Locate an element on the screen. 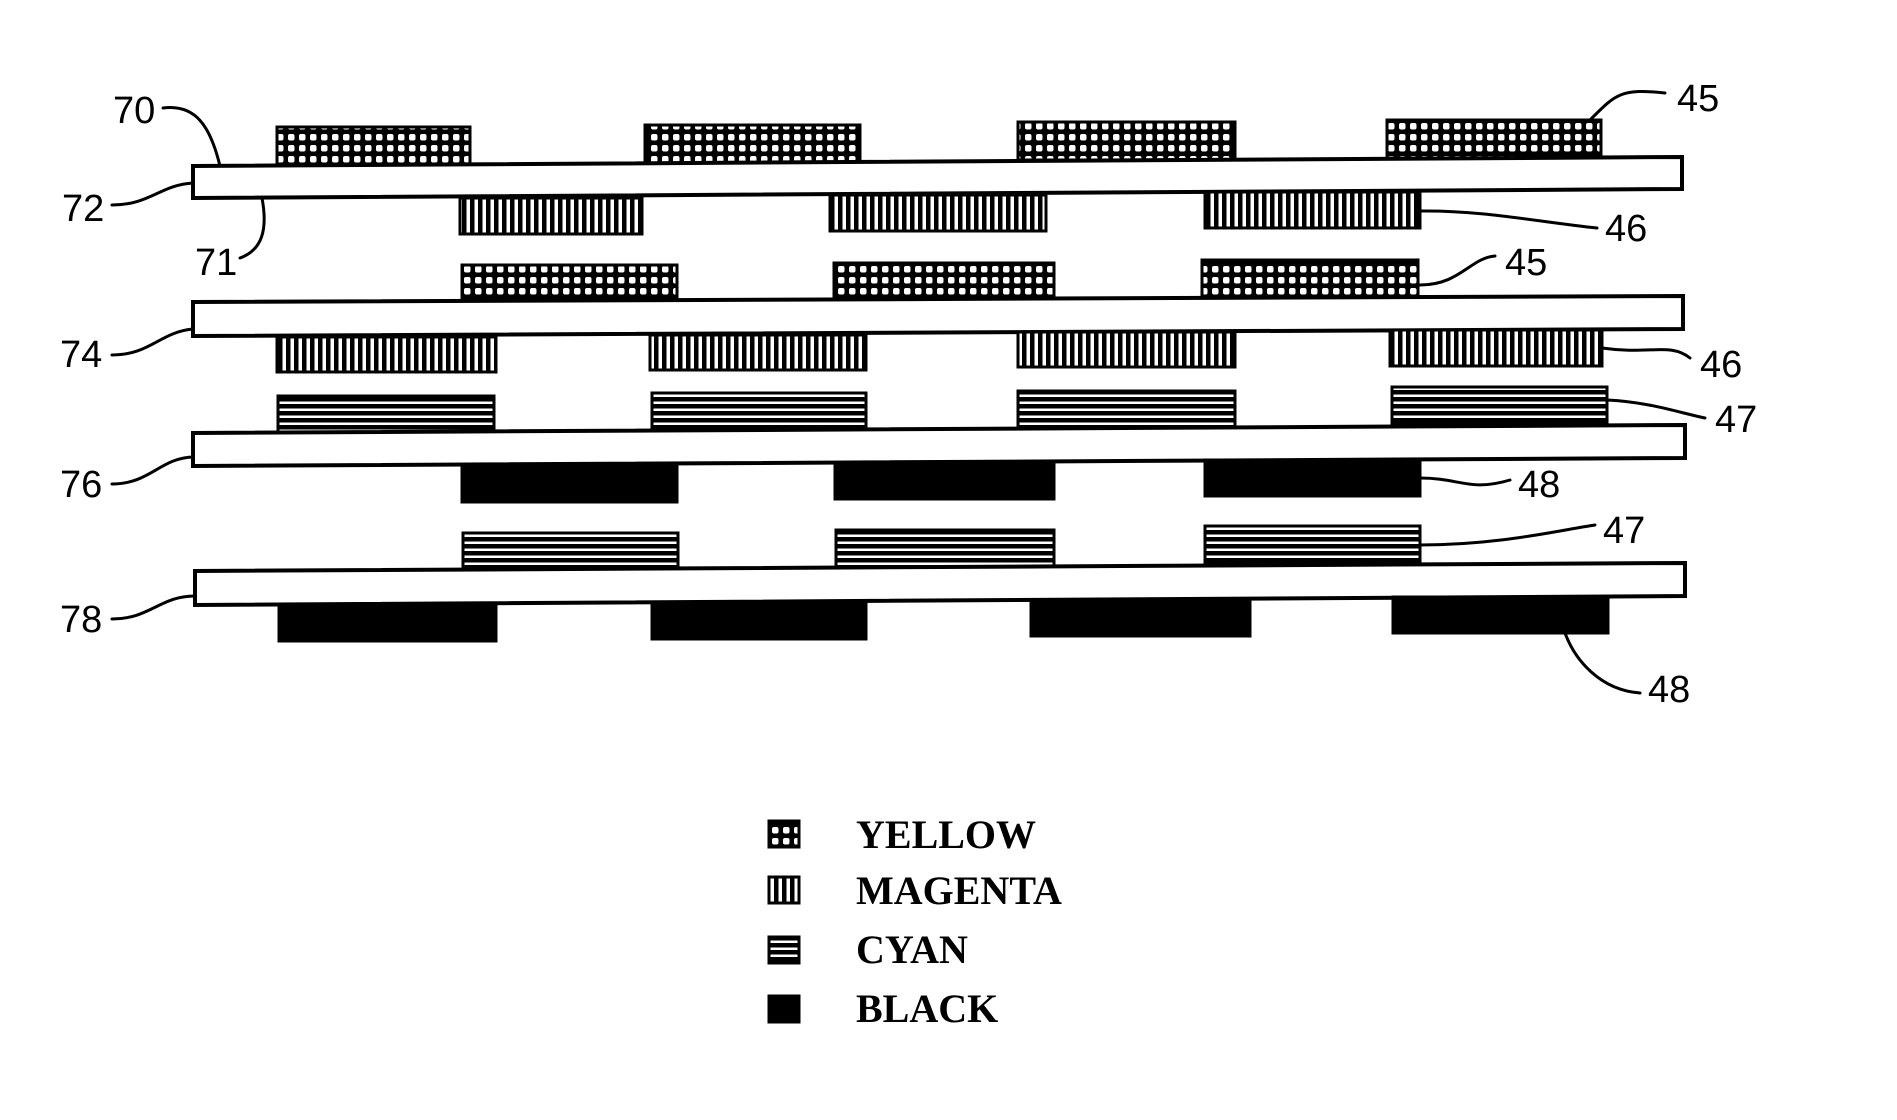  legend-item-magenta: MAGENTA is located at coordinates (914, 890).